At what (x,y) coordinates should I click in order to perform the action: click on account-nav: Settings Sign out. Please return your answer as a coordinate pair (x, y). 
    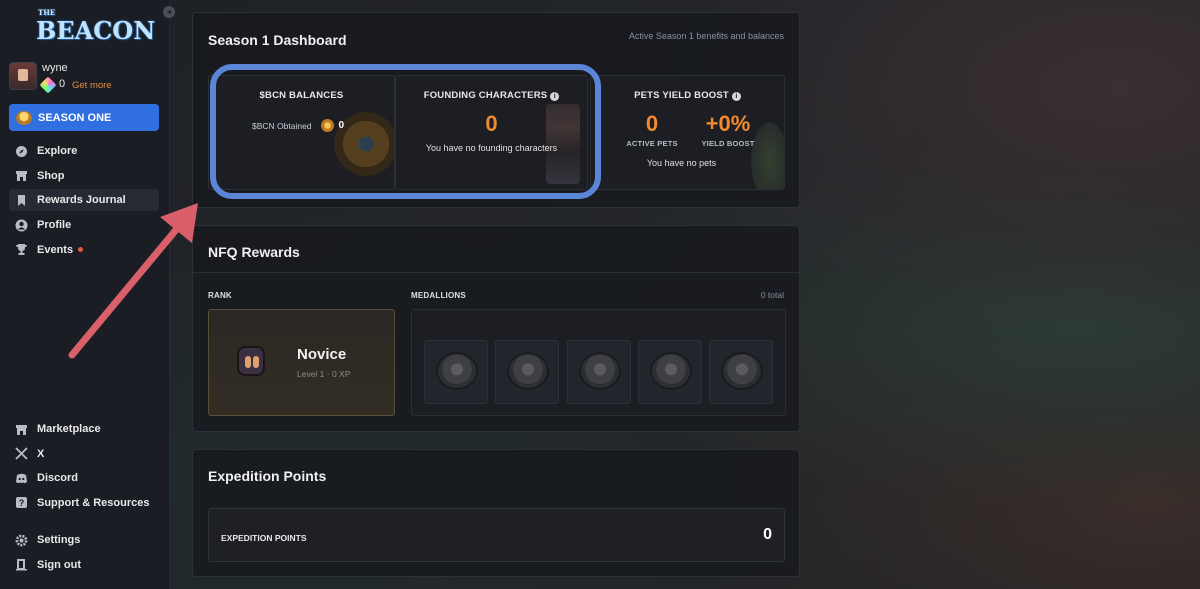
    Looking at the image, I should click on (84, 553).